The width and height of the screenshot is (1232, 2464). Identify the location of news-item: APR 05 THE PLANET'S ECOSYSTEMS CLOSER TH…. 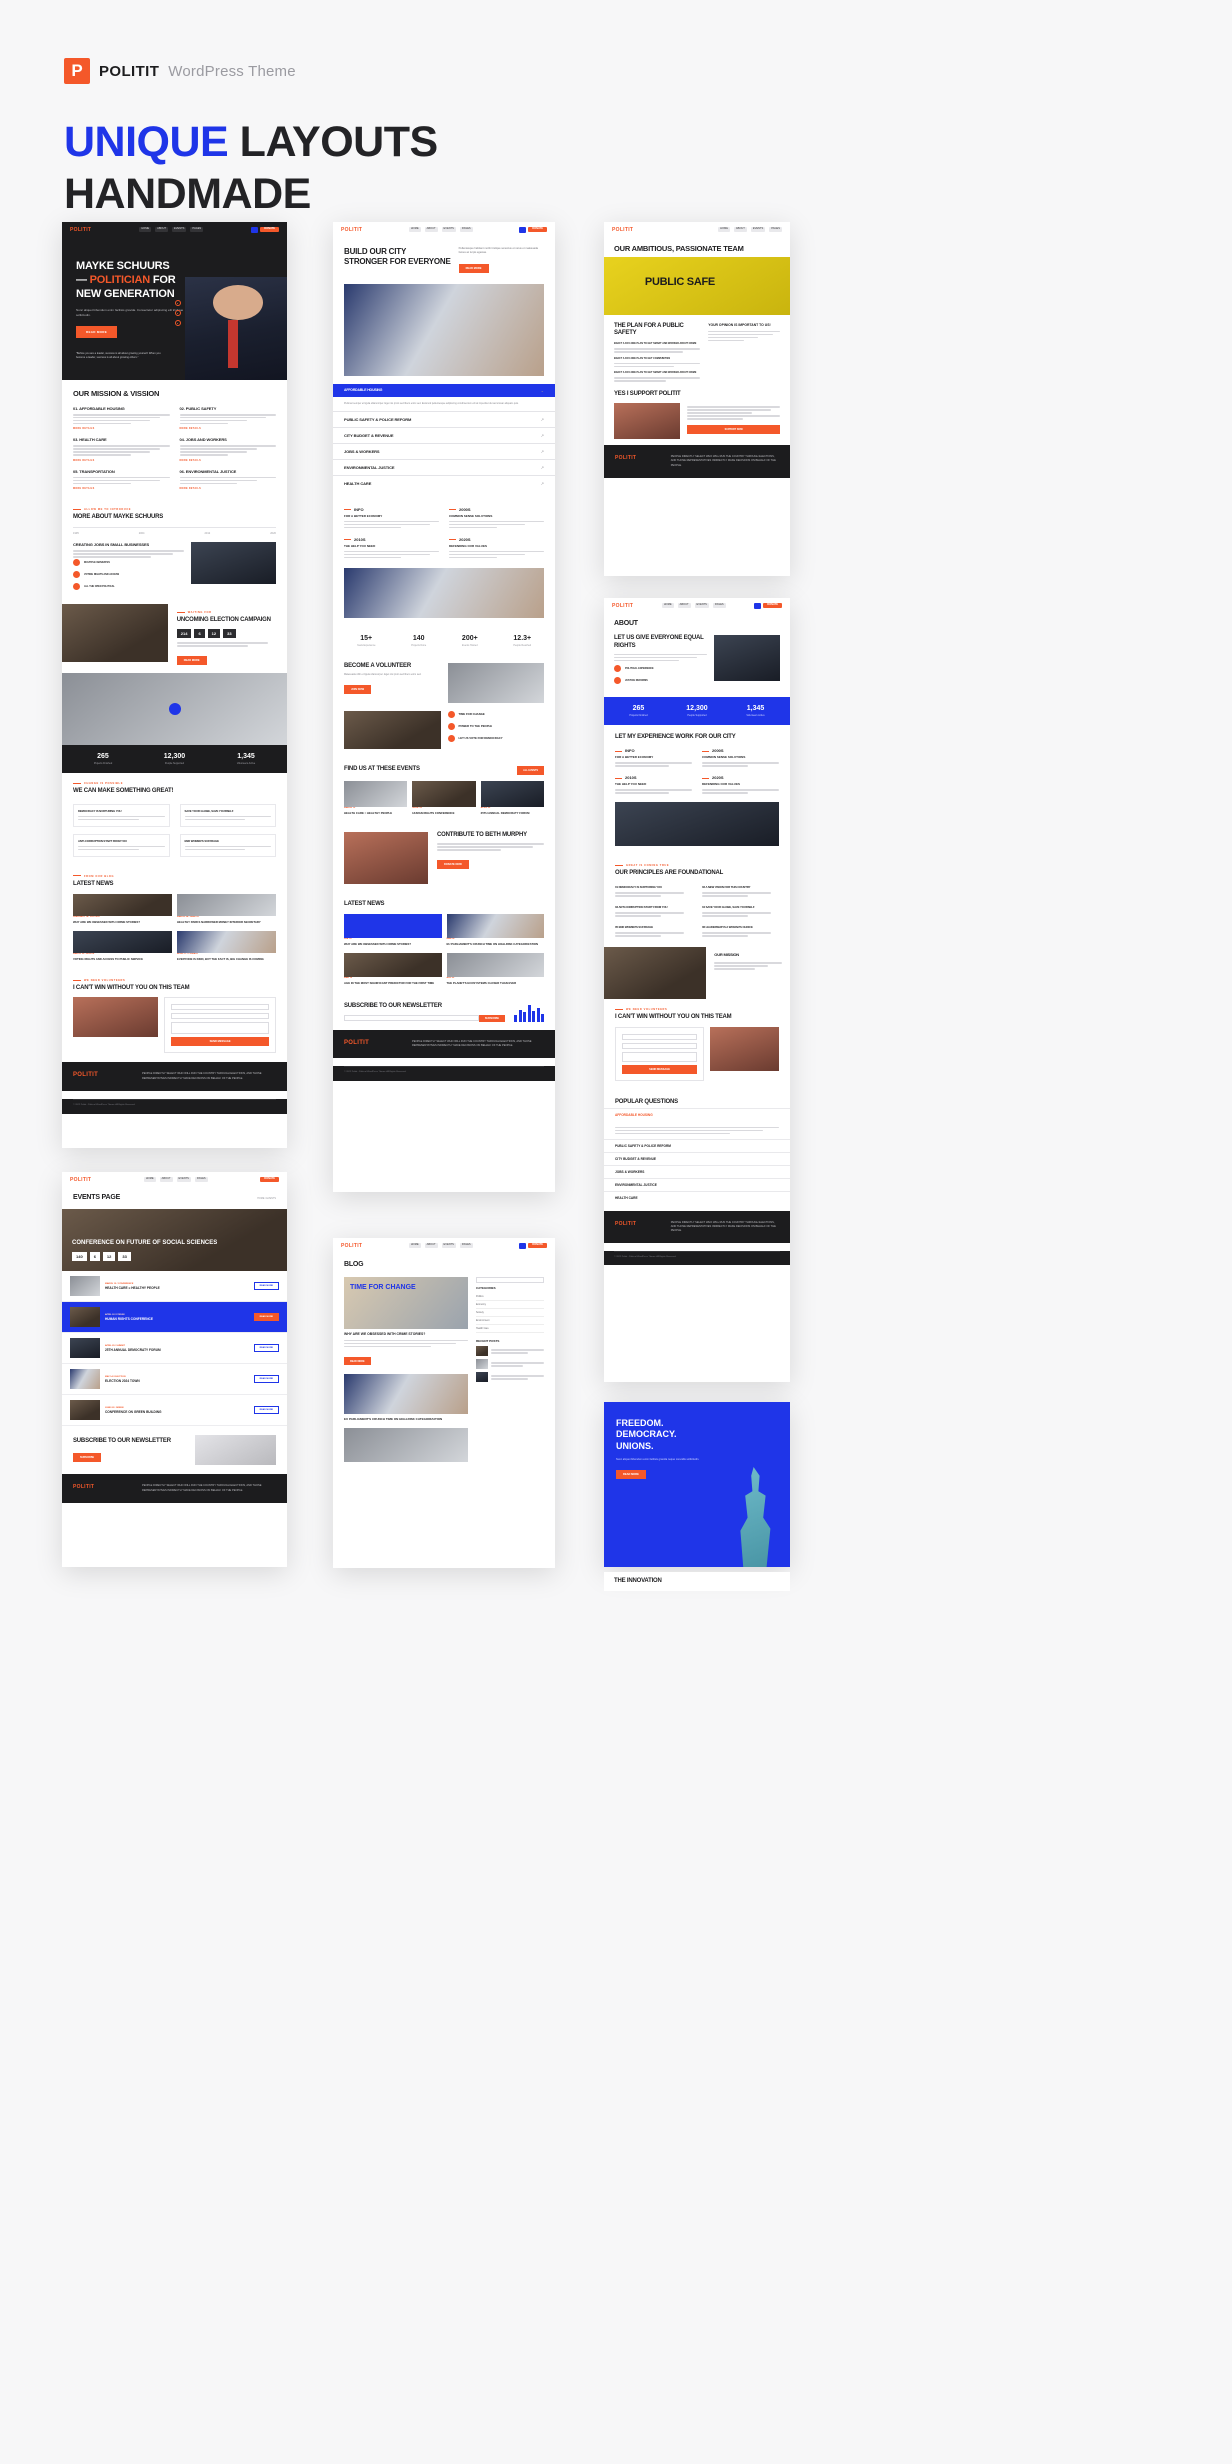
(495, 969).